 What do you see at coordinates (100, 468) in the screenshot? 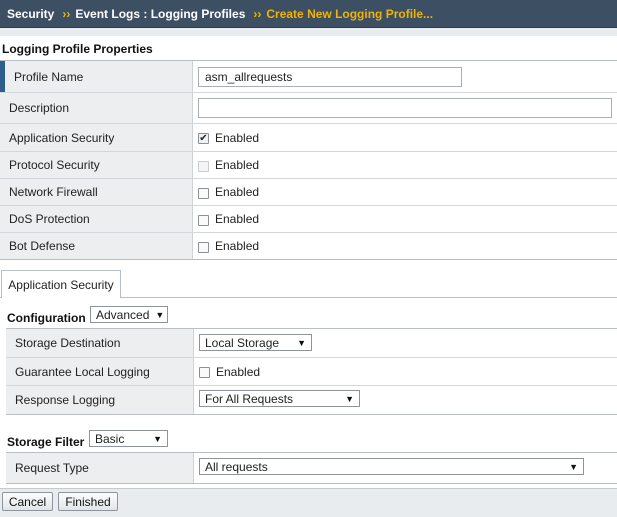
I see `request-type-label: Request Type` at bounding box center [100, 468].